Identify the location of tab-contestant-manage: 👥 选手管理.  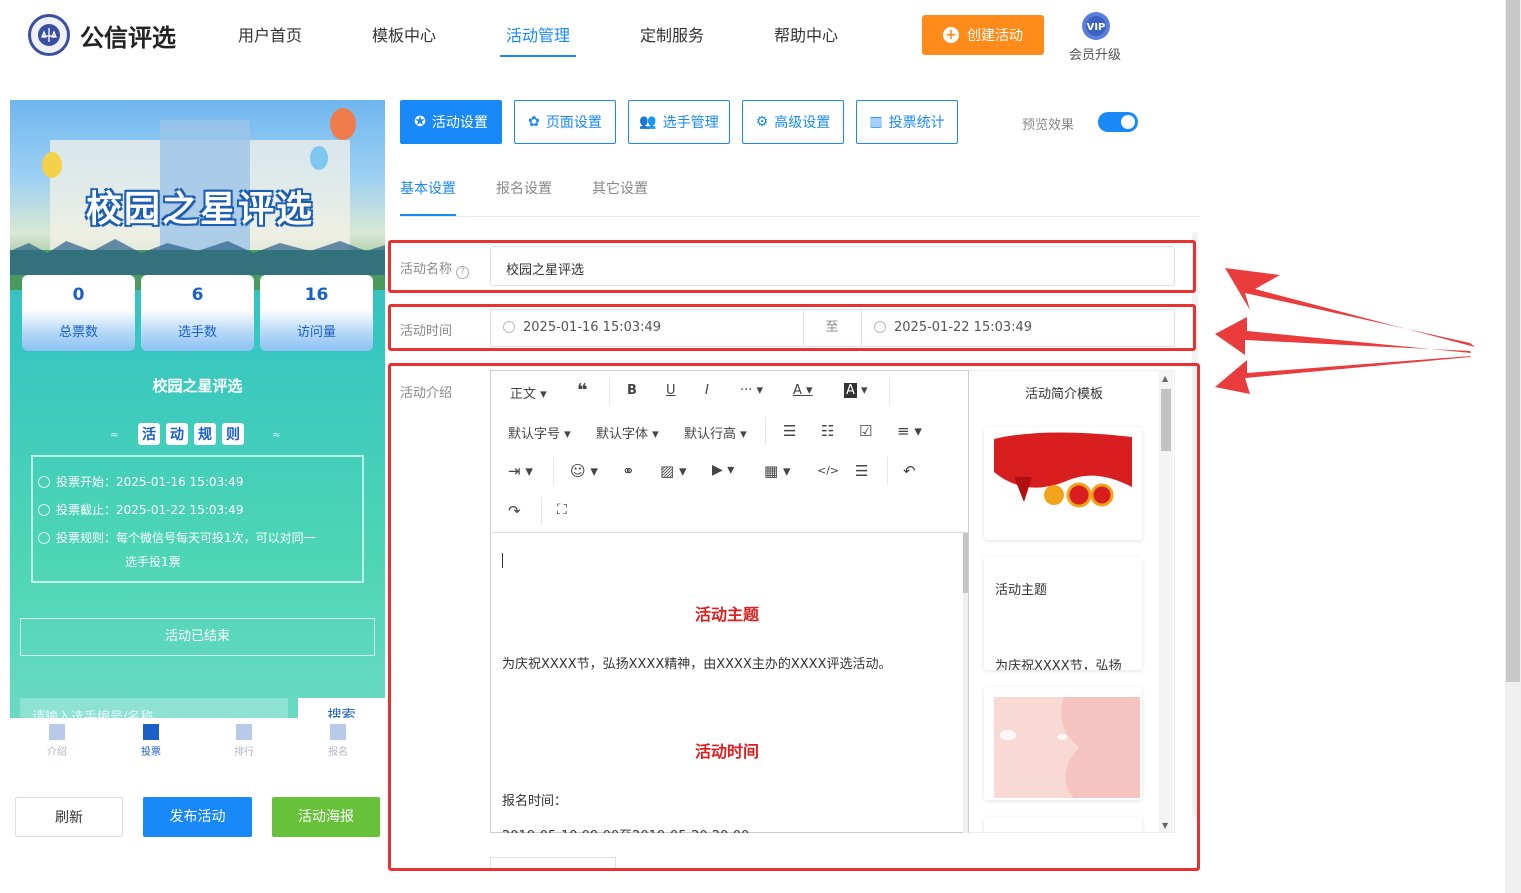
(679, 122).